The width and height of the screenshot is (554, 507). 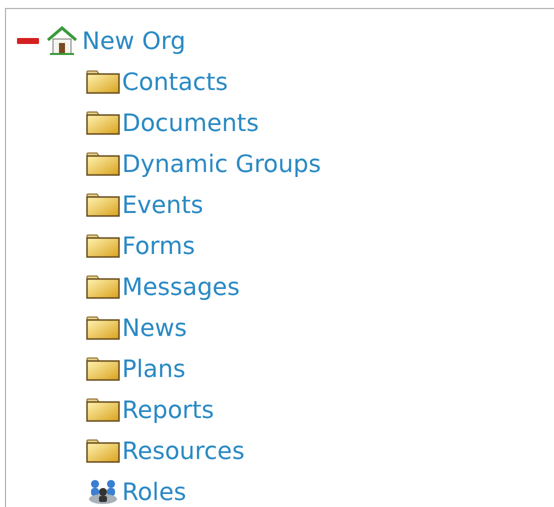 I want to click on tree-item-link: Forms, so click(x=158, y=246).